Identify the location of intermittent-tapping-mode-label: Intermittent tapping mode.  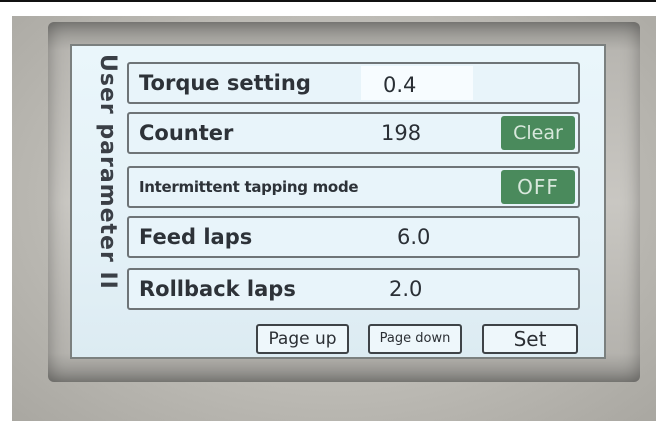
(249, 187).